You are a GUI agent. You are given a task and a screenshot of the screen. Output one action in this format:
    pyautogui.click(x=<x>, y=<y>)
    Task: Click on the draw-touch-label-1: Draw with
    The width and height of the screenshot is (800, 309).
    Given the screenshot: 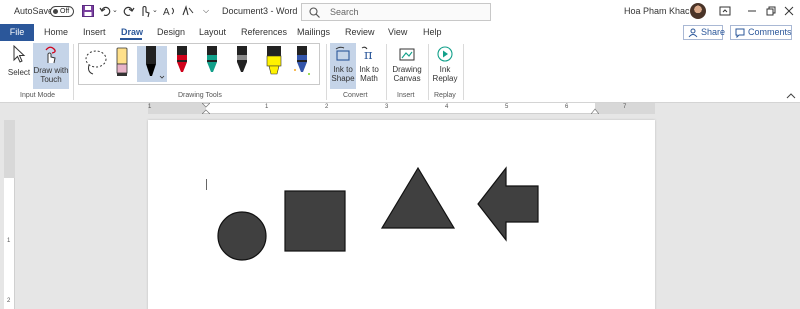 What is the action you would take?
    pyautogui.click(x=51, y=70)
    